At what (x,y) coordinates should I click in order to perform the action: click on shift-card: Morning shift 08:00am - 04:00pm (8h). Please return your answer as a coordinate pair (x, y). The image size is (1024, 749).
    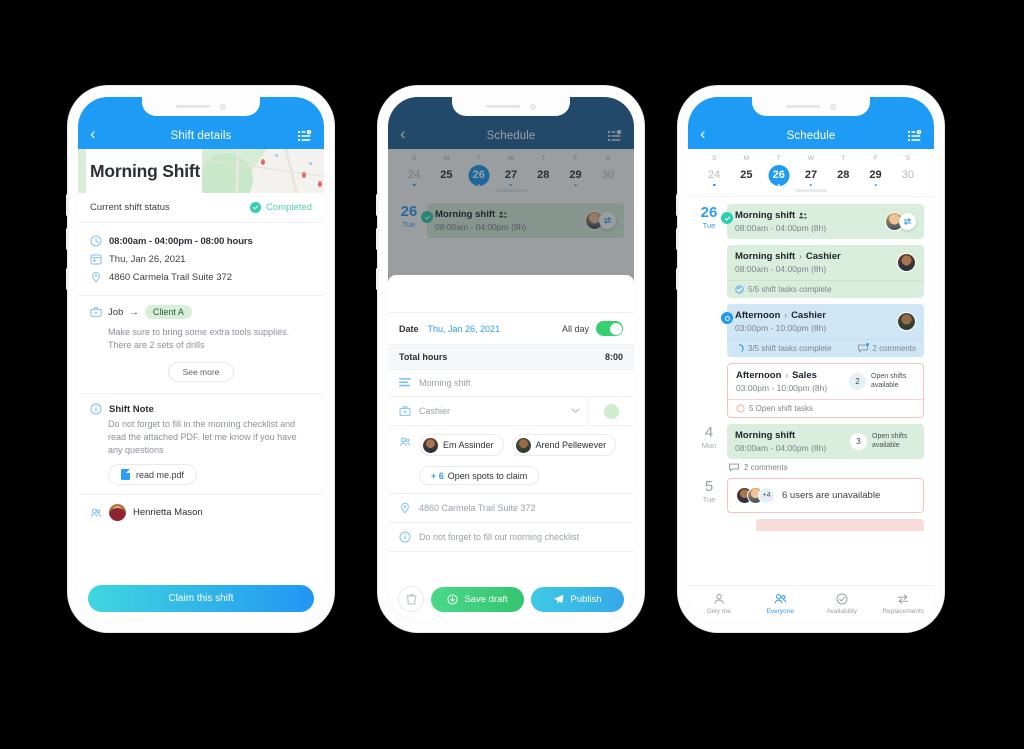
    Looking at the image, I should click on (822, 221).